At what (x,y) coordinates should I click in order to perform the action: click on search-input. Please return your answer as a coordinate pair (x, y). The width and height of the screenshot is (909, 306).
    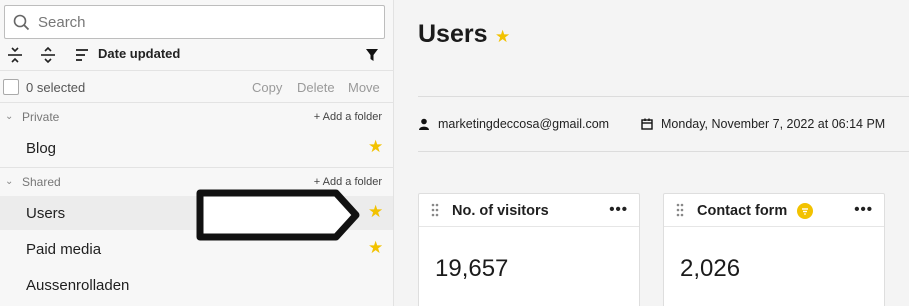
    Looking at the image, I should click on (198, 22).